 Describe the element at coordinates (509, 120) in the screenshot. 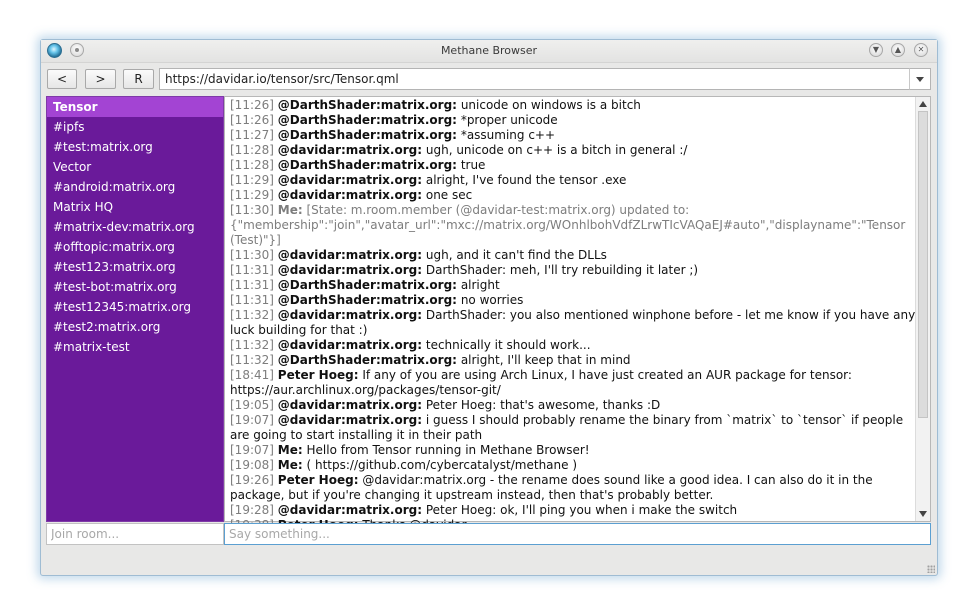

I see `message-text: *proper unicode` at that location.